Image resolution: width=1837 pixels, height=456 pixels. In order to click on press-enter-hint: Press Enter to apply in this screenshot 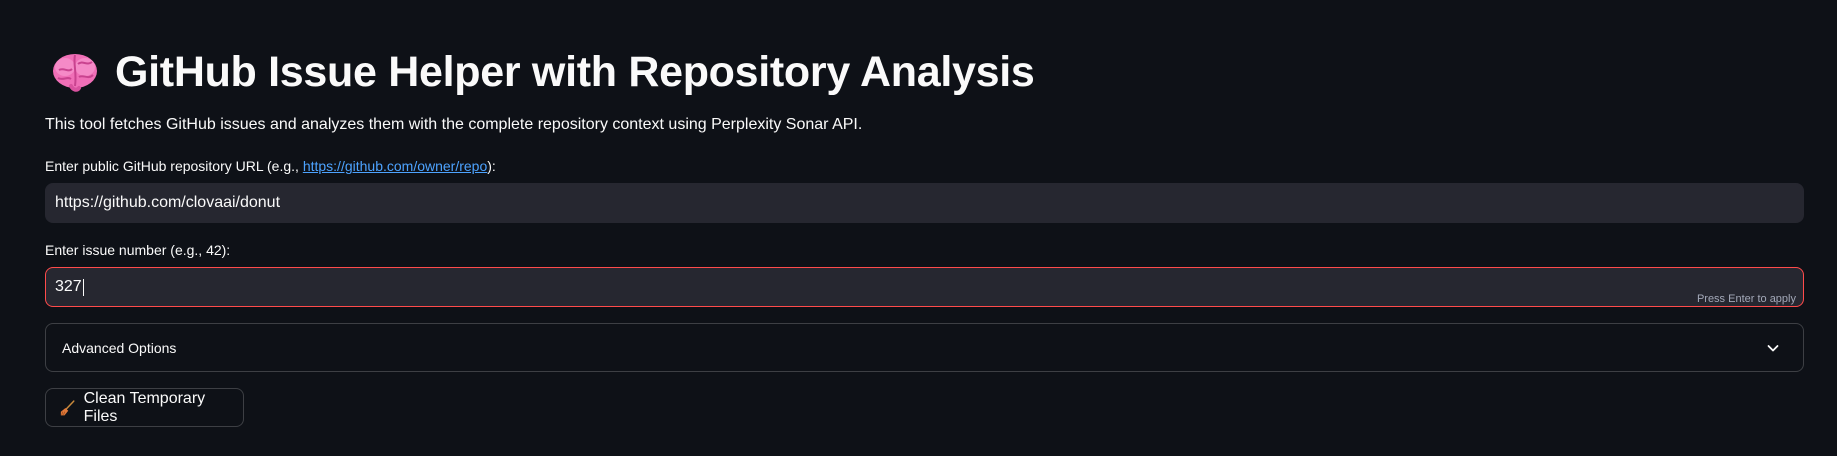, I will do `click(1746, 299)`.